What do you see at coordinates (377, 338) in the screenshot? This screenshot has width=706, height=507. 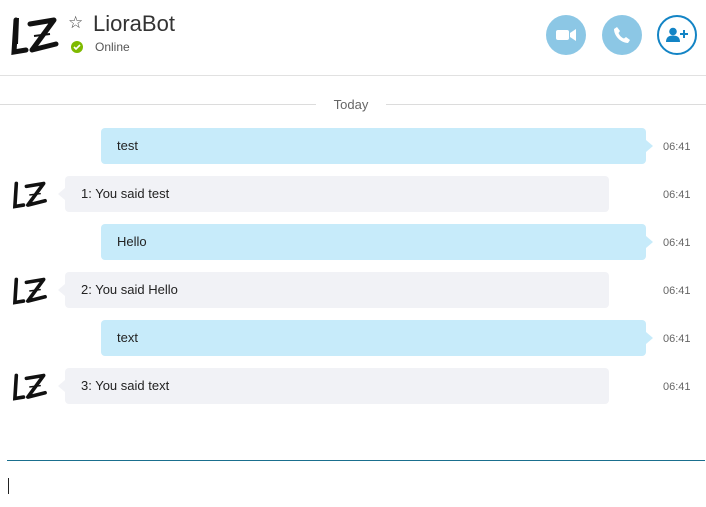 I see `message-outgoing: text` at bounding box center [377, 338].